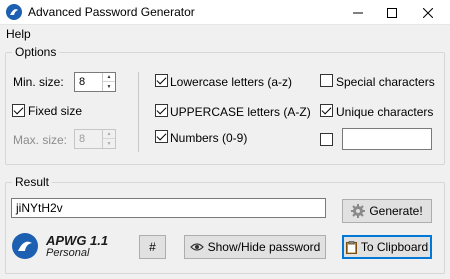 This screenshot has height=279, width=450. What do you see at coordinates (38, 82) in the screenshot?
I see `min-size-label: Min. size:` at bounding box center [38, 82].